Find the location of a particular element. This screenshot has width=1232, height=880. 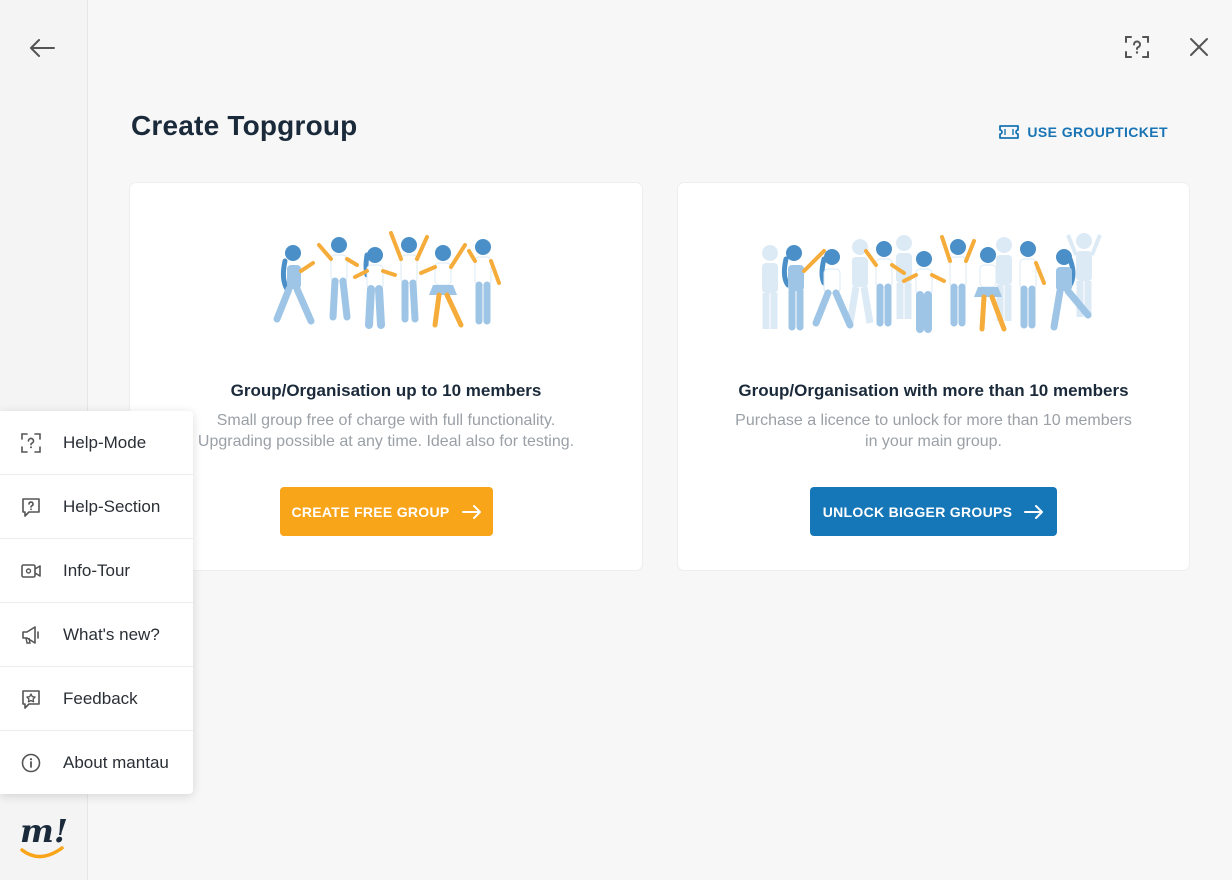

menu-item-whats-new: What's new? is located at coordinates (96, 635).